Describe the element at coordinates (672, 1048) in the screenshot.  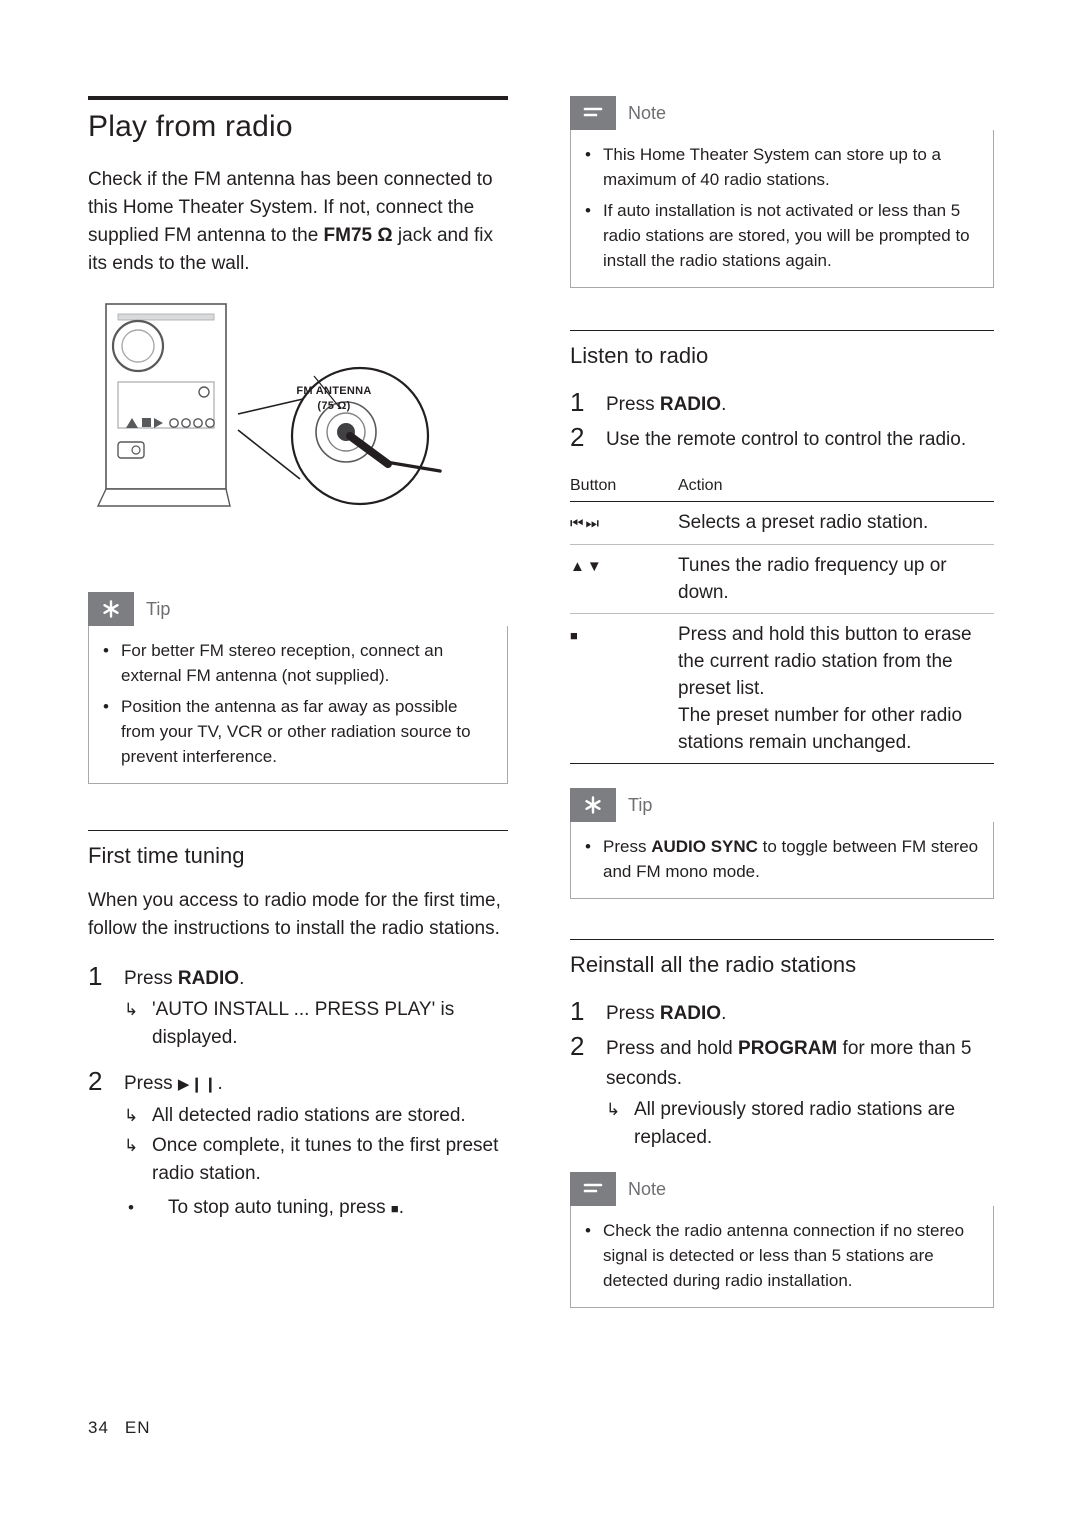
I see `step-text-a: Press and hold` at that location.